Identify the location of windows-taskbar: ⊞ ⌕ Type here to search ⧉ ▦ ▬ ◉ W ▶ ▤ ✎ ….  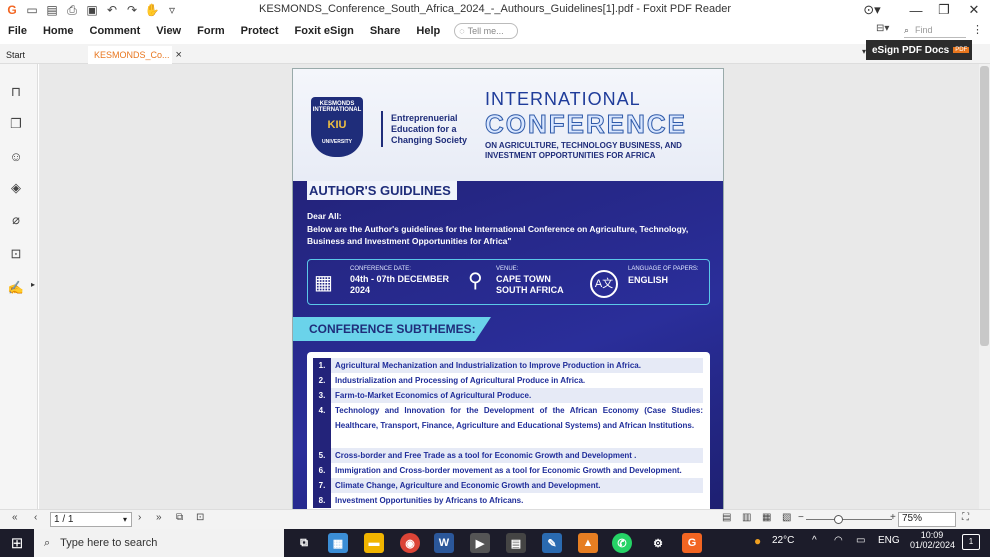
(495, 543).